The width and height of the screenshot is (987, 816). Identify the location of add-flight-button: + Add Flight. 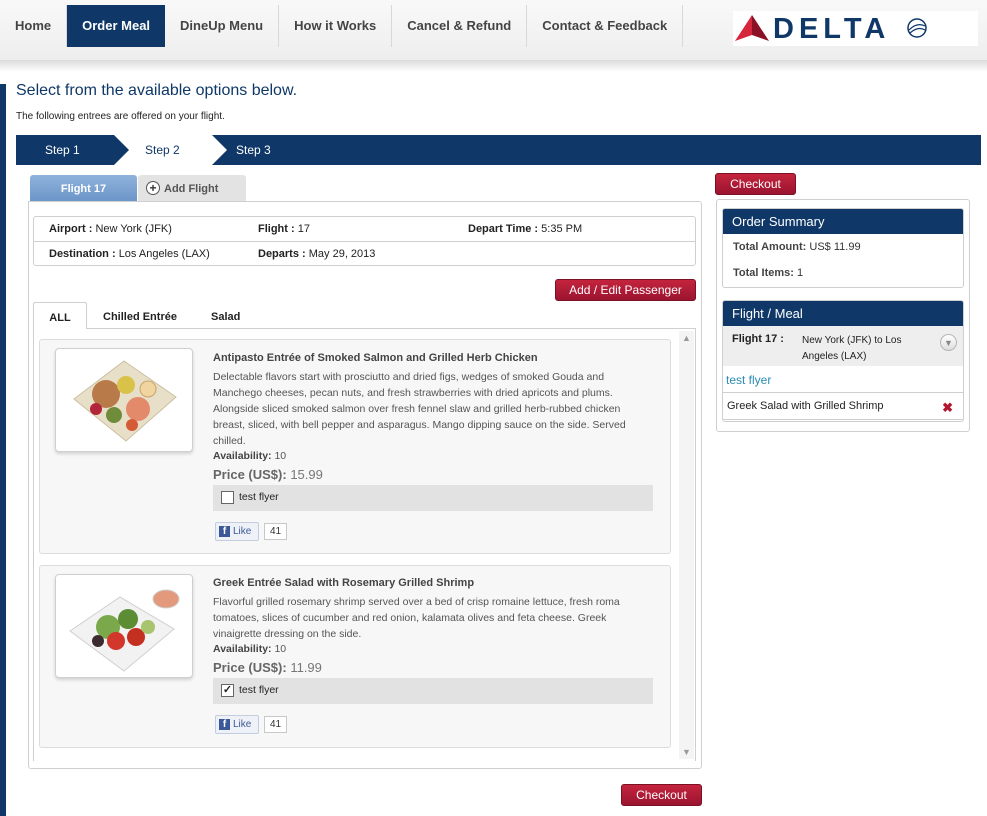
(192, 188).